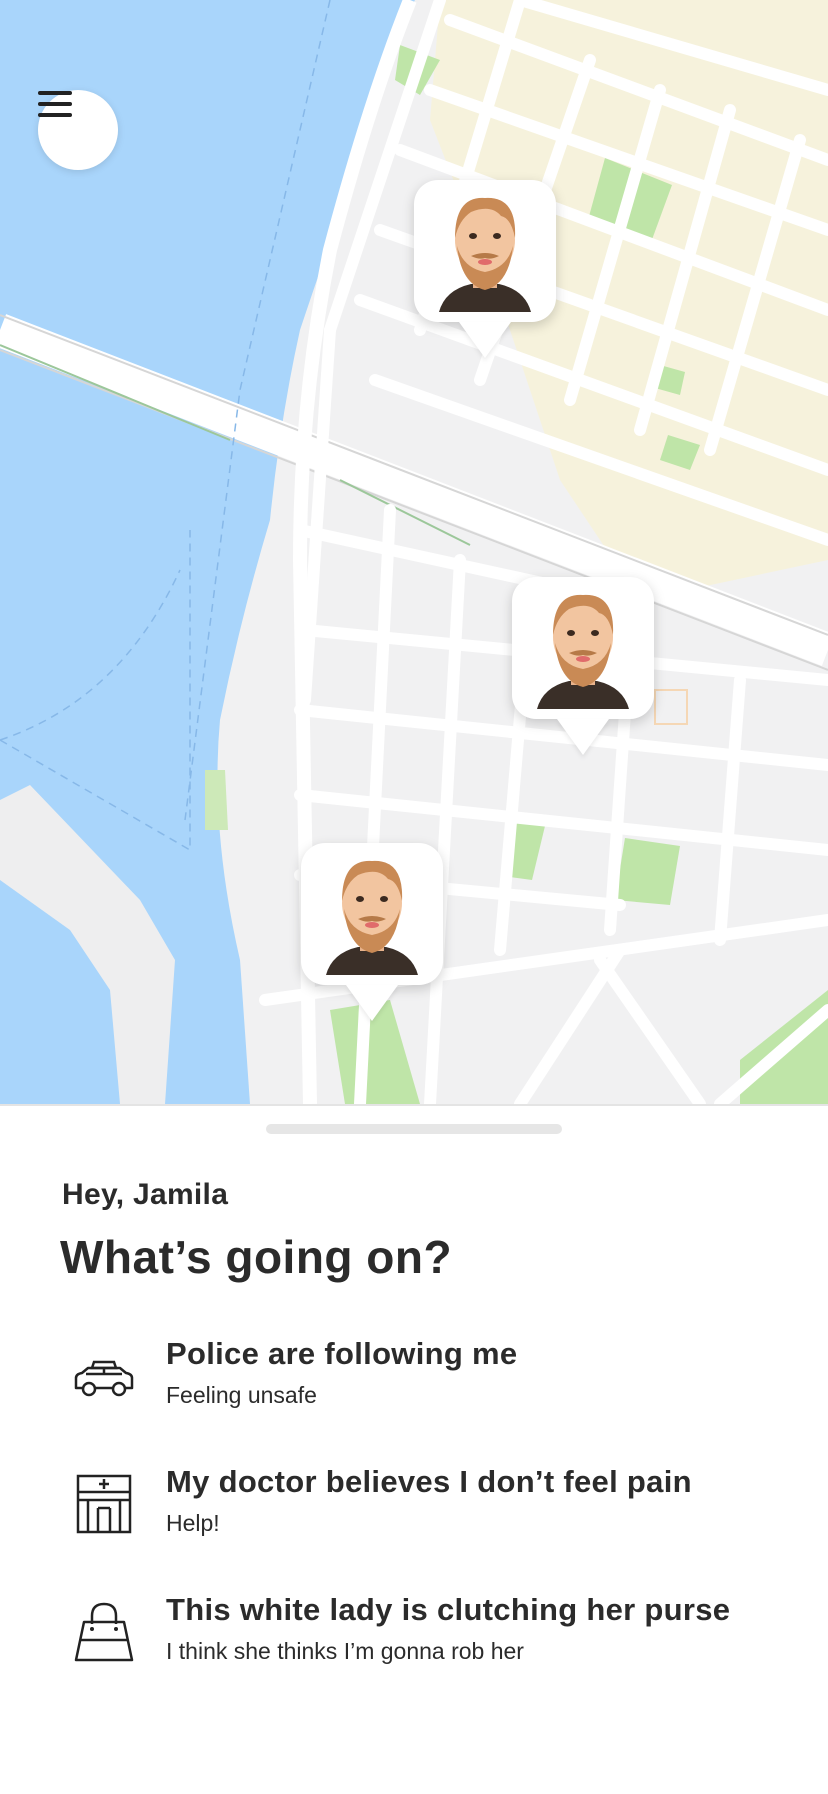 The image size is (828, 1794). I want to click on option-police-following: Police are following me Feeling unsafe, so click(422, 1382).